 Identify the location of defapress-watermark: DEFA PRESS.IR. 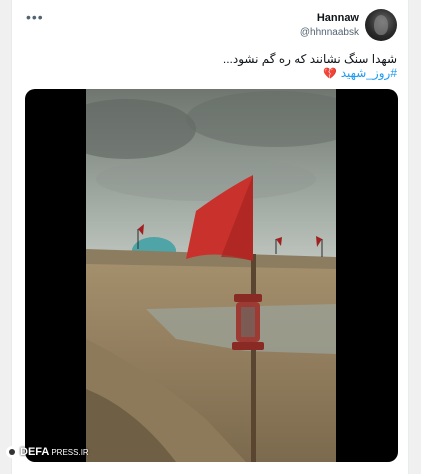
(47, 452).